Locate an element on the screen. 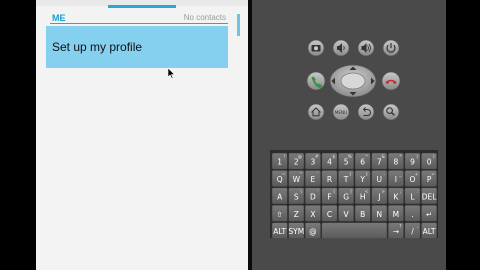 The width and height of the screenshot is (480, 270). key-label: ↵ is located at coordinates (429, 214).